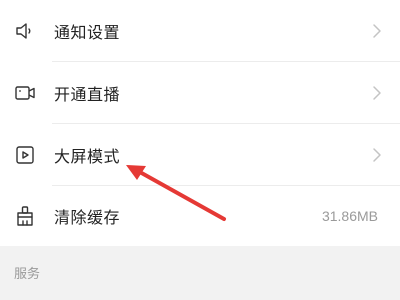  What do you see at coordinates (87, 94) in the screenshot?
I see `settings-item-label: 开通直播` at bounding box center [87, 94].